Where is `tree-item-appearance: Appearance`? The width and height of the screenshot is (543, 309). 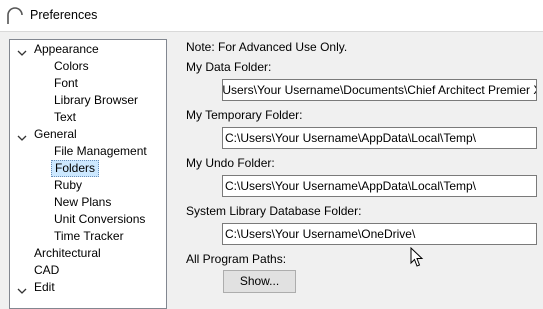
tree-item-appearance: Appearance is located at coordinates (66, 49).